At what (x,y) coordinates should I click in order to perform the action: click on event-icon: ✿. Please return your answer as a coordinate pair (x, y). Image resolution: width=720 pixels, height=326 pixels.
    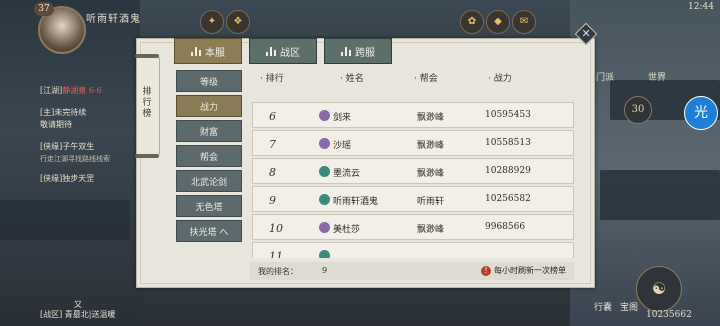
    Looking at the image, I should click on (472, 22).